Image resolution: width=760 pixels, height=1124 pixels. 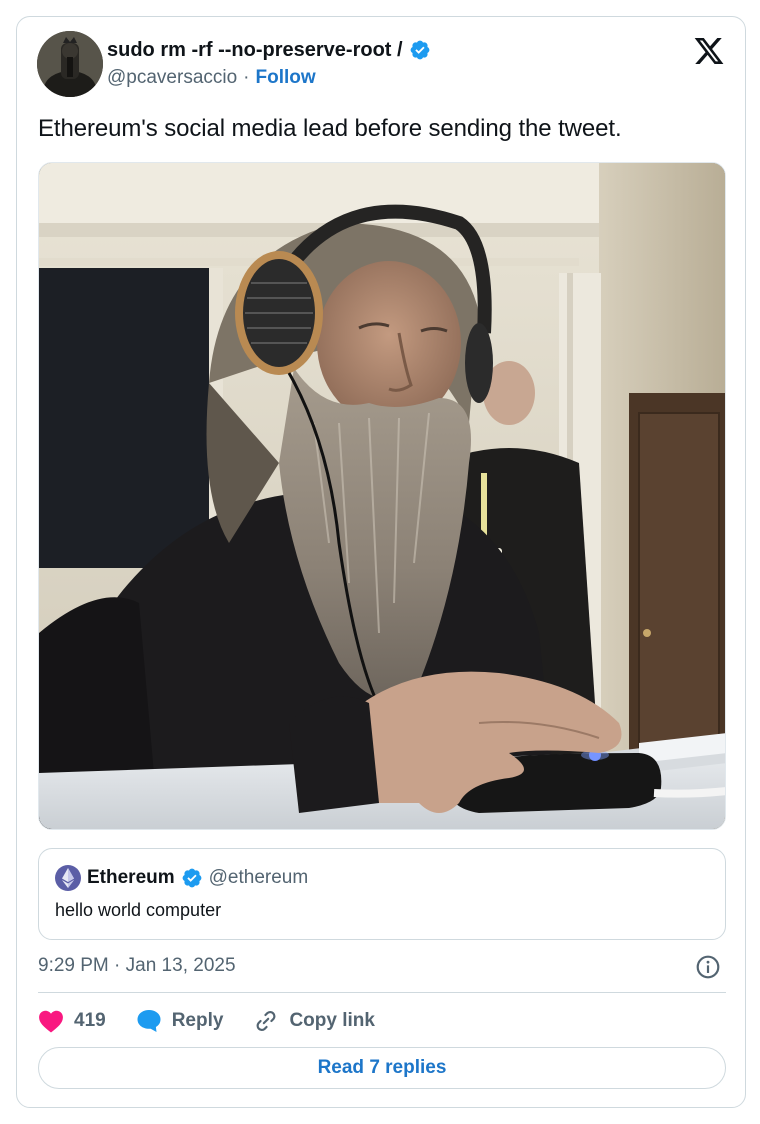 What do you see at coordinates (90, 1020) in the screenshot?
I see `like-count: 419` at bounding box center [90, 1020].